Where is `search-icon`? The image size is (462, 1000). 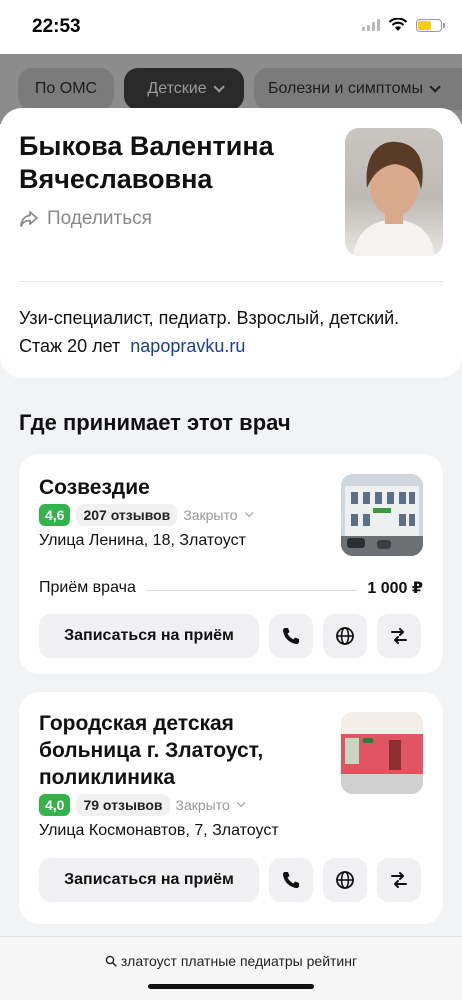
search-icon is located at coordinates (111, 961).